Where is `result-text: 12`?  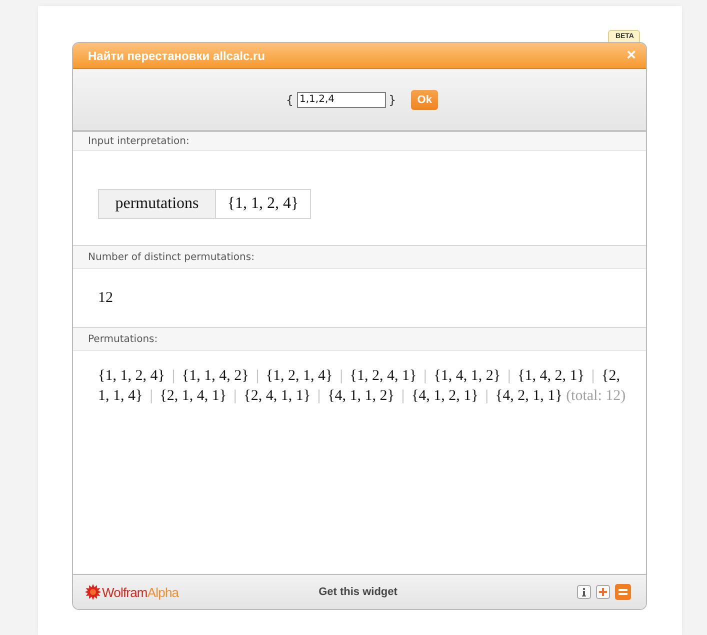 result-text: 12 is located at coordinates (105, 298).